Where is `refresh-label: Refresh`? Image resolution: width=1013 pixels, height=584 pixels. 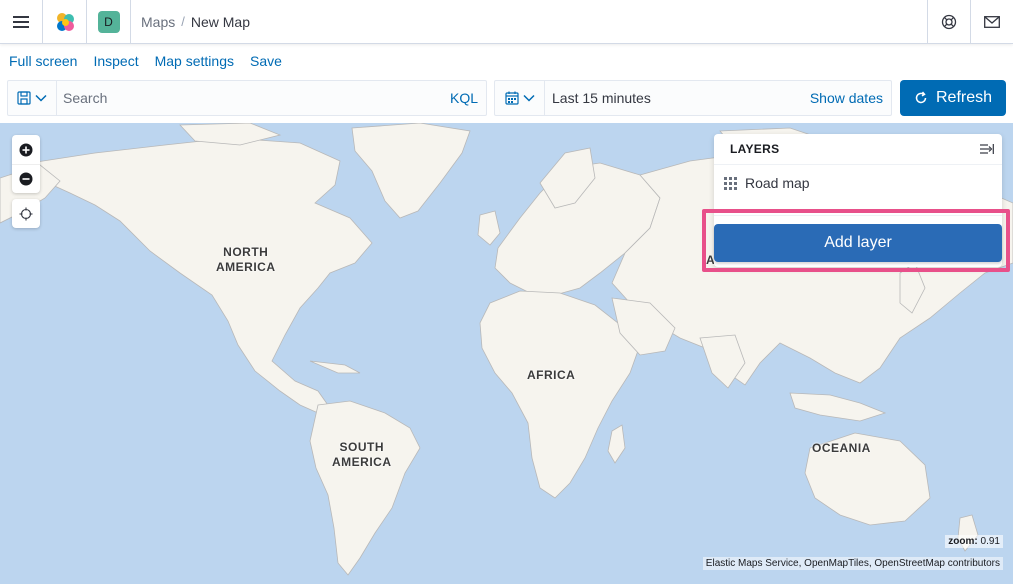
refresh-label: Refresh is located at coordinates (964, 97).